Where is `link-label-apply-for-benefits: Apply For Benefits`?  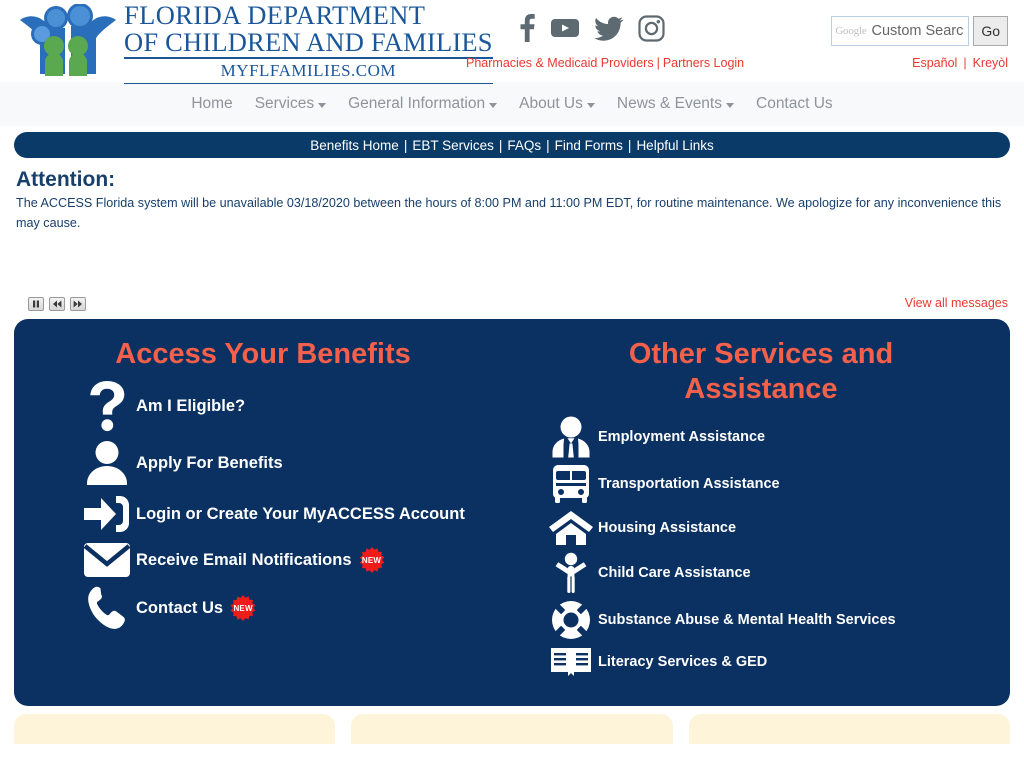
link-label-apply-for-benefits: Apply For Benefits is located at coordinates (209, 462).